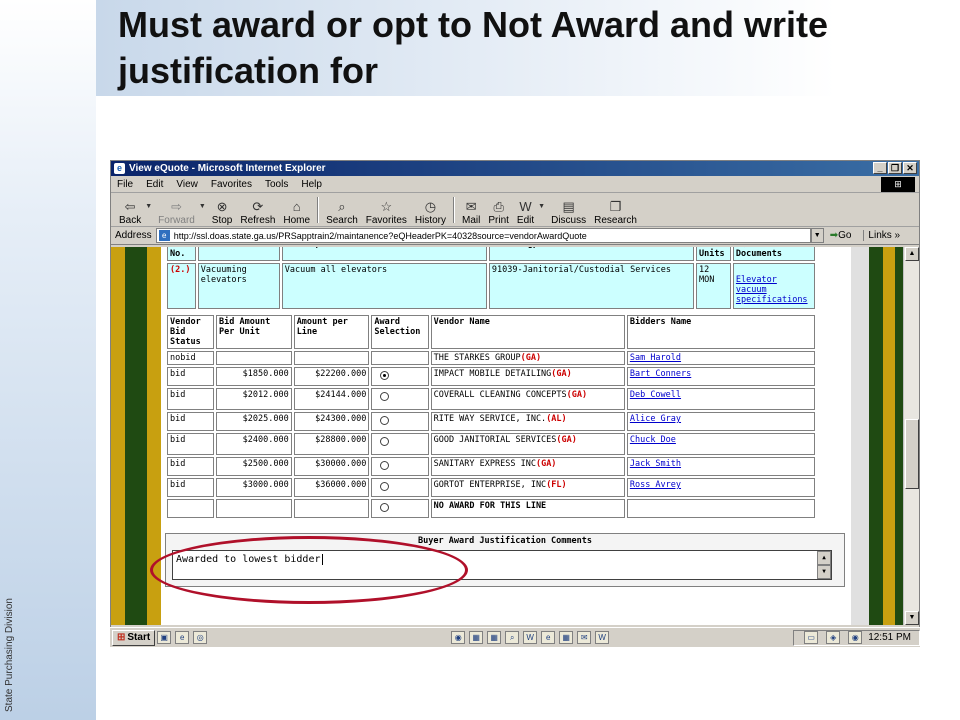 The height and width of the screenshot is (720, 960). I want to click on bid-amount-line, so click(331, 508).